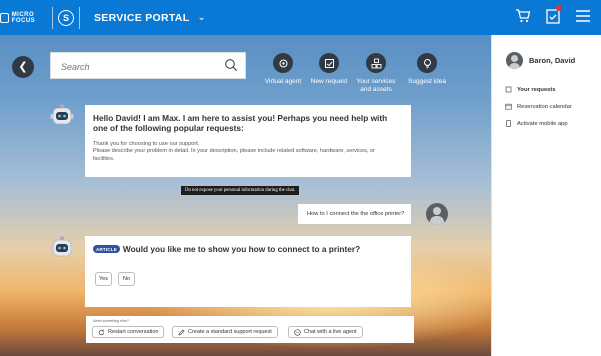 This screenshot has width=601, height=356. What do you see at coordinates (297, 332) in the screenshot?
I see `chat-icon` at bounding box center [297, 332].